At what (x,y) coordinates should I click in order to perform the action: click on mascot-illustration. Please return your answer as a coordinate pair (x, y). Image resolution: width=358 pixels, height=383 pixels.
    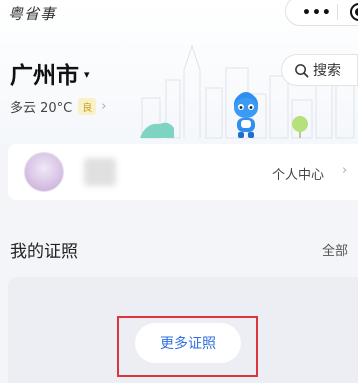
    Looking at the image, I should click on (246, 115).